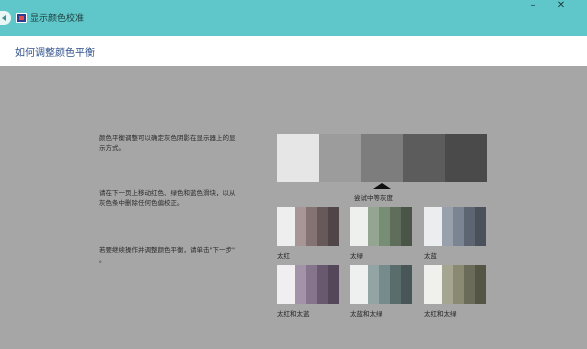 The width and height of the screenshot is (587, 349). I want to click on sample-label: 太蓝, so click(430, 256).